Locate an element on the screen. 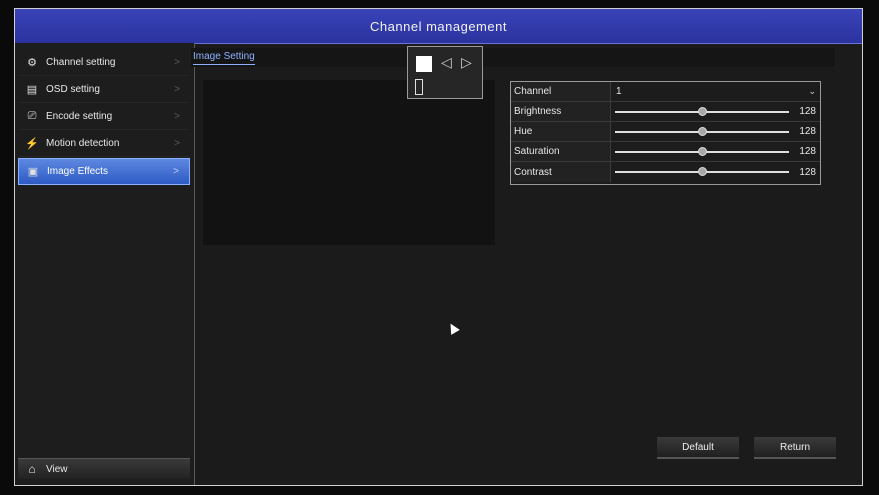 The image size is (879, 495). view-button: ⌂ View is located at coordinates (104, 468).